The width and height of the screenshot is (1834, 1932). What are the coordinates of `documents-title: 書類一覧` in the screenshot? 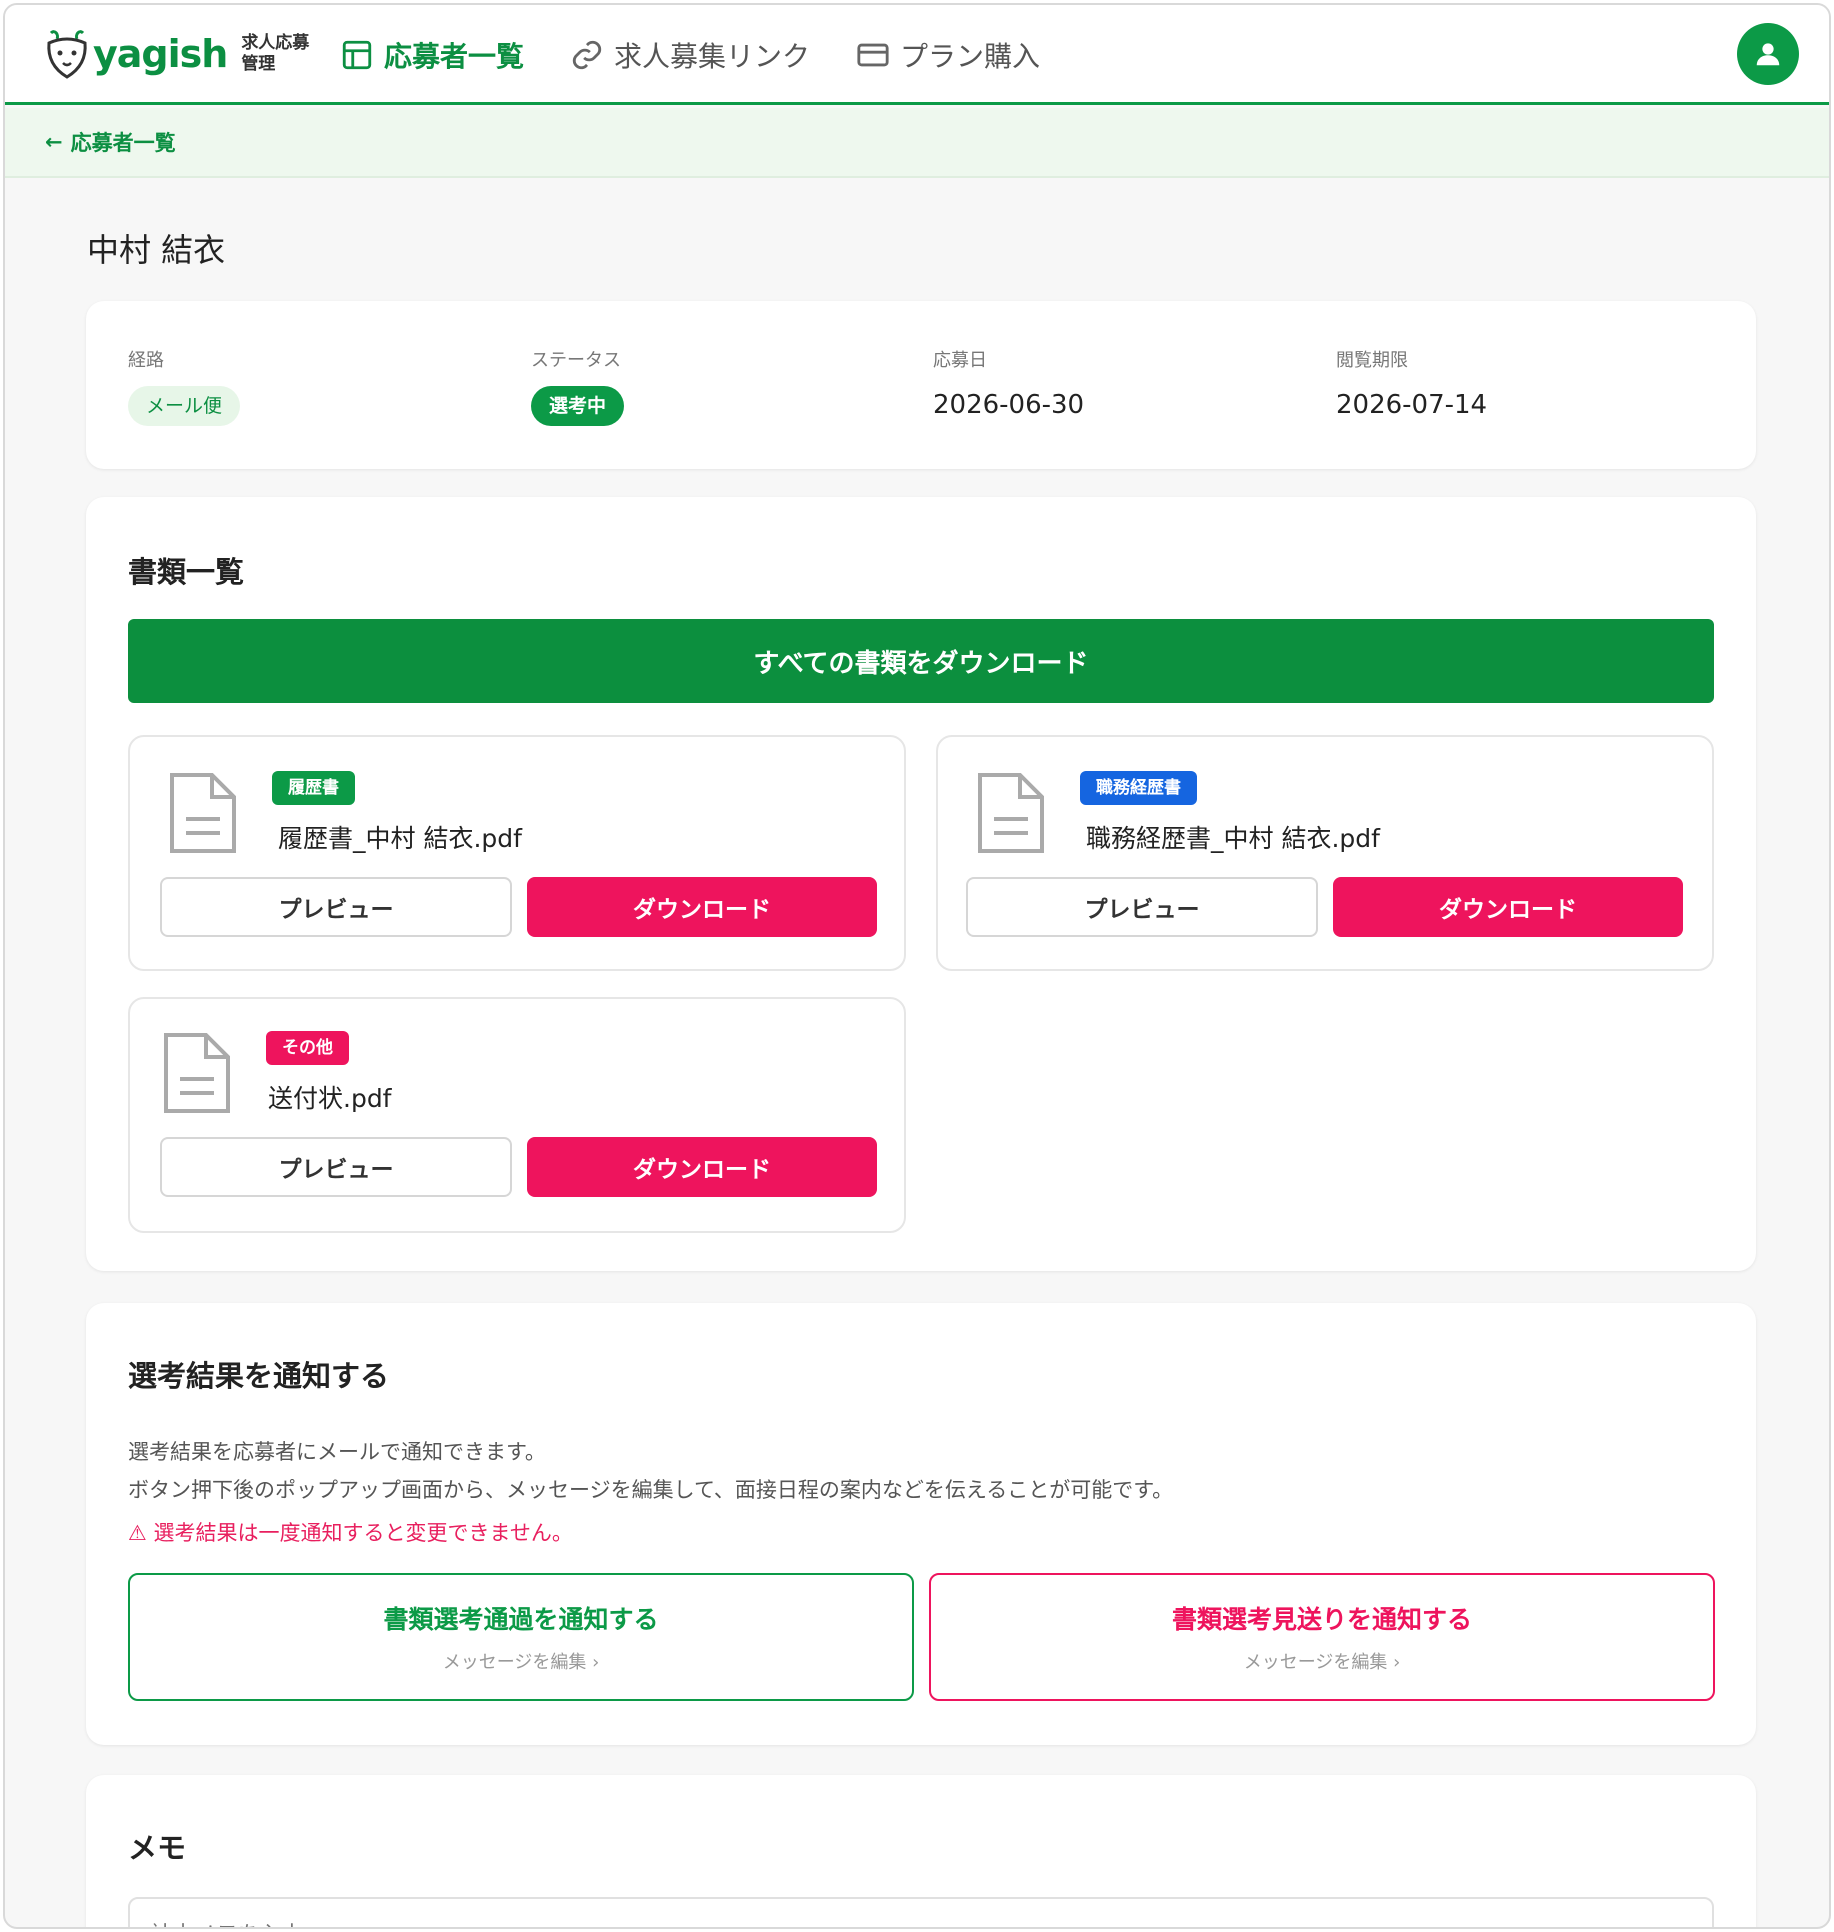 It's located at (186, 572).